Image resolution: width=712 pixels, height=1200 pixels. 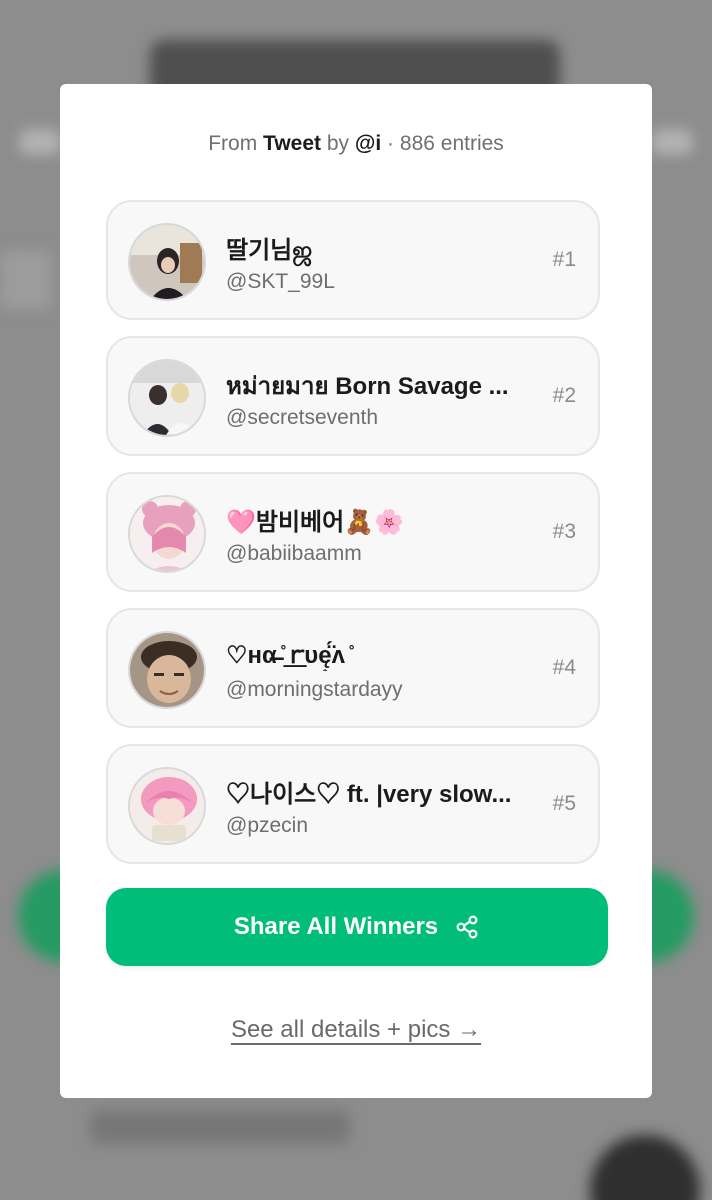 I want to click on share-button-label: Share All Winners, so click(x=336, y=926).